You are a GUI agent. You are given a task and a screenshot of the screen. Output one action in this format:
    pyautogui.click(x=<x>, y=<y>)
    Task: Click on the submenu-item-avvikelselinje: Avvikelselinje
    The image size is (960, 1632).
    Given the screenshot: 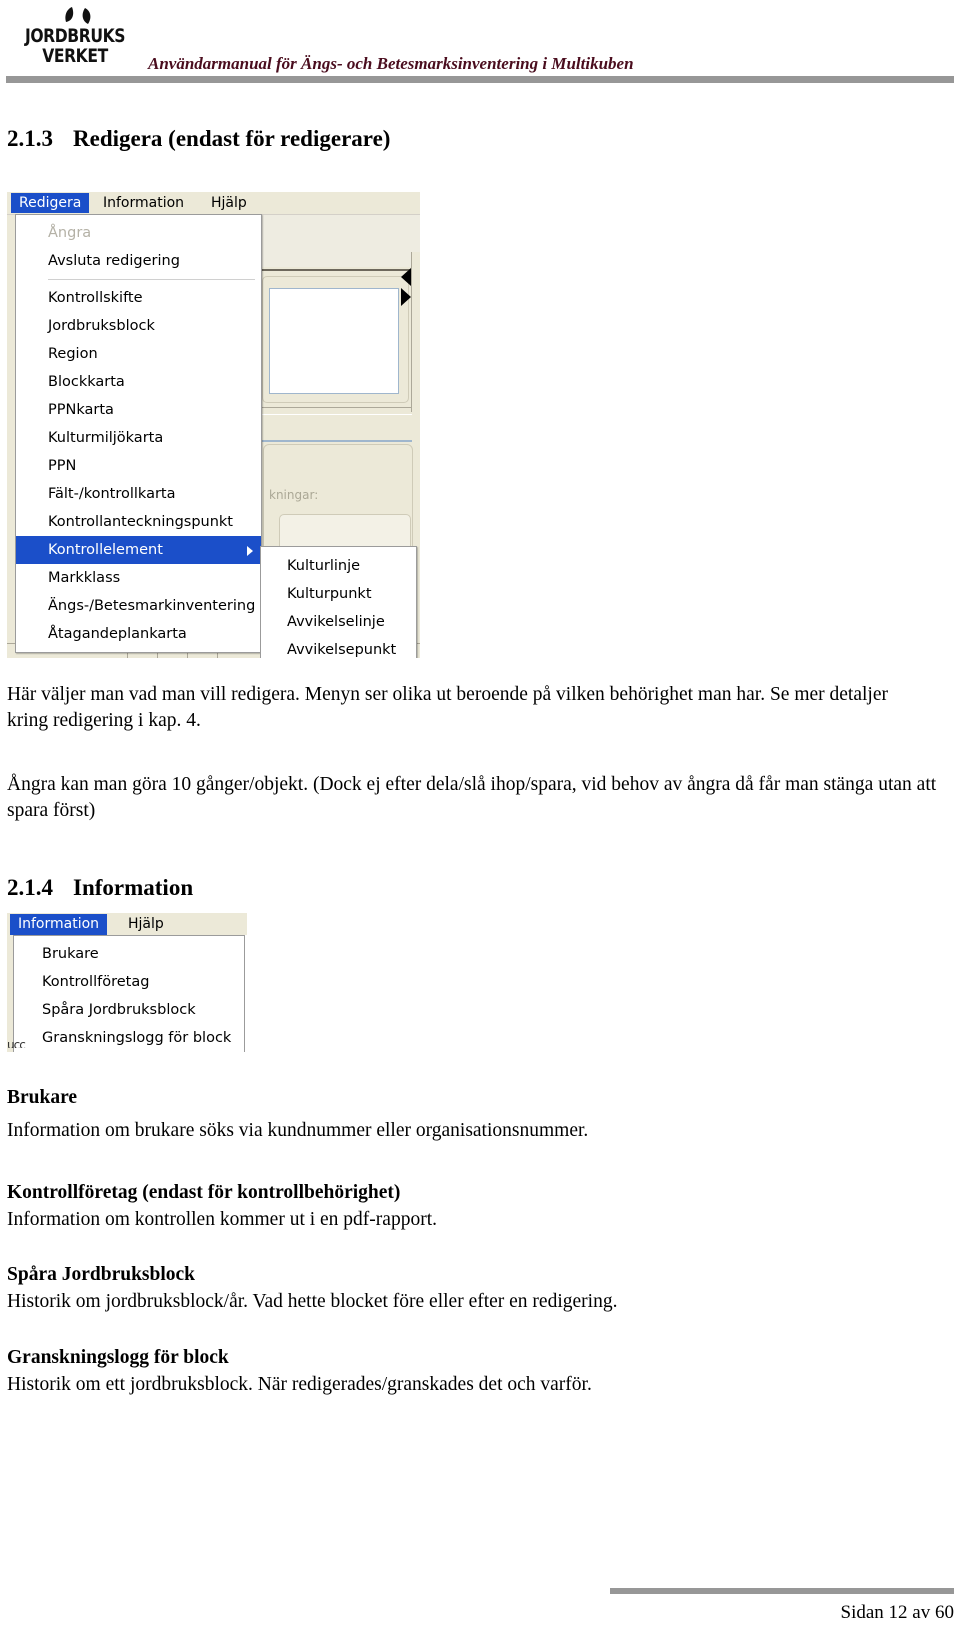 What is the action you would take?
    pyautogui.click(x=338, y=622)
    